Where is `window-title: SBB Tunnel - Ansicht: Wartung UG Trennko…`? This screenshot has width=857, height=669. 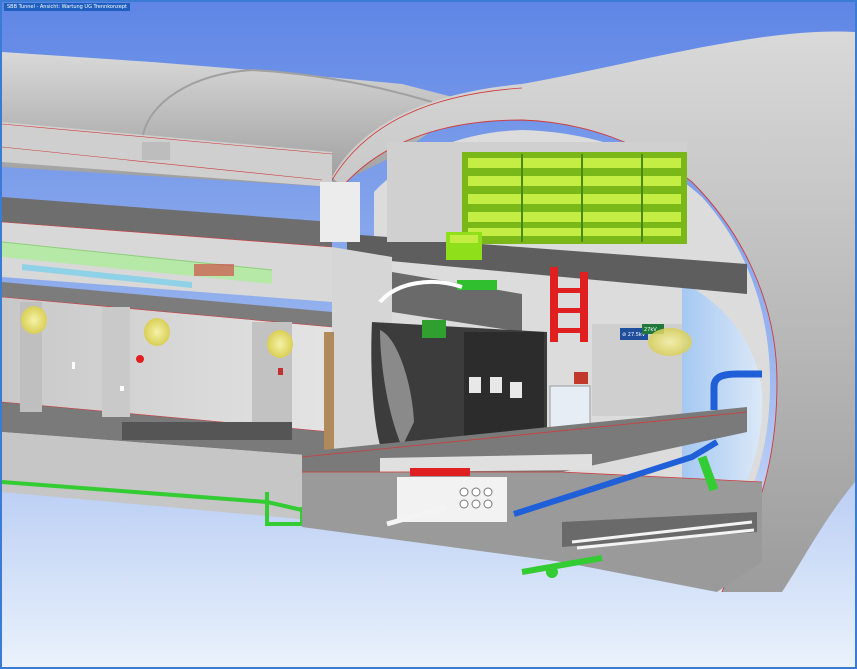
window-title: SBB Tunnel - Ansicht: Wartung UG Trennko… is located at coordinates (67, 7).